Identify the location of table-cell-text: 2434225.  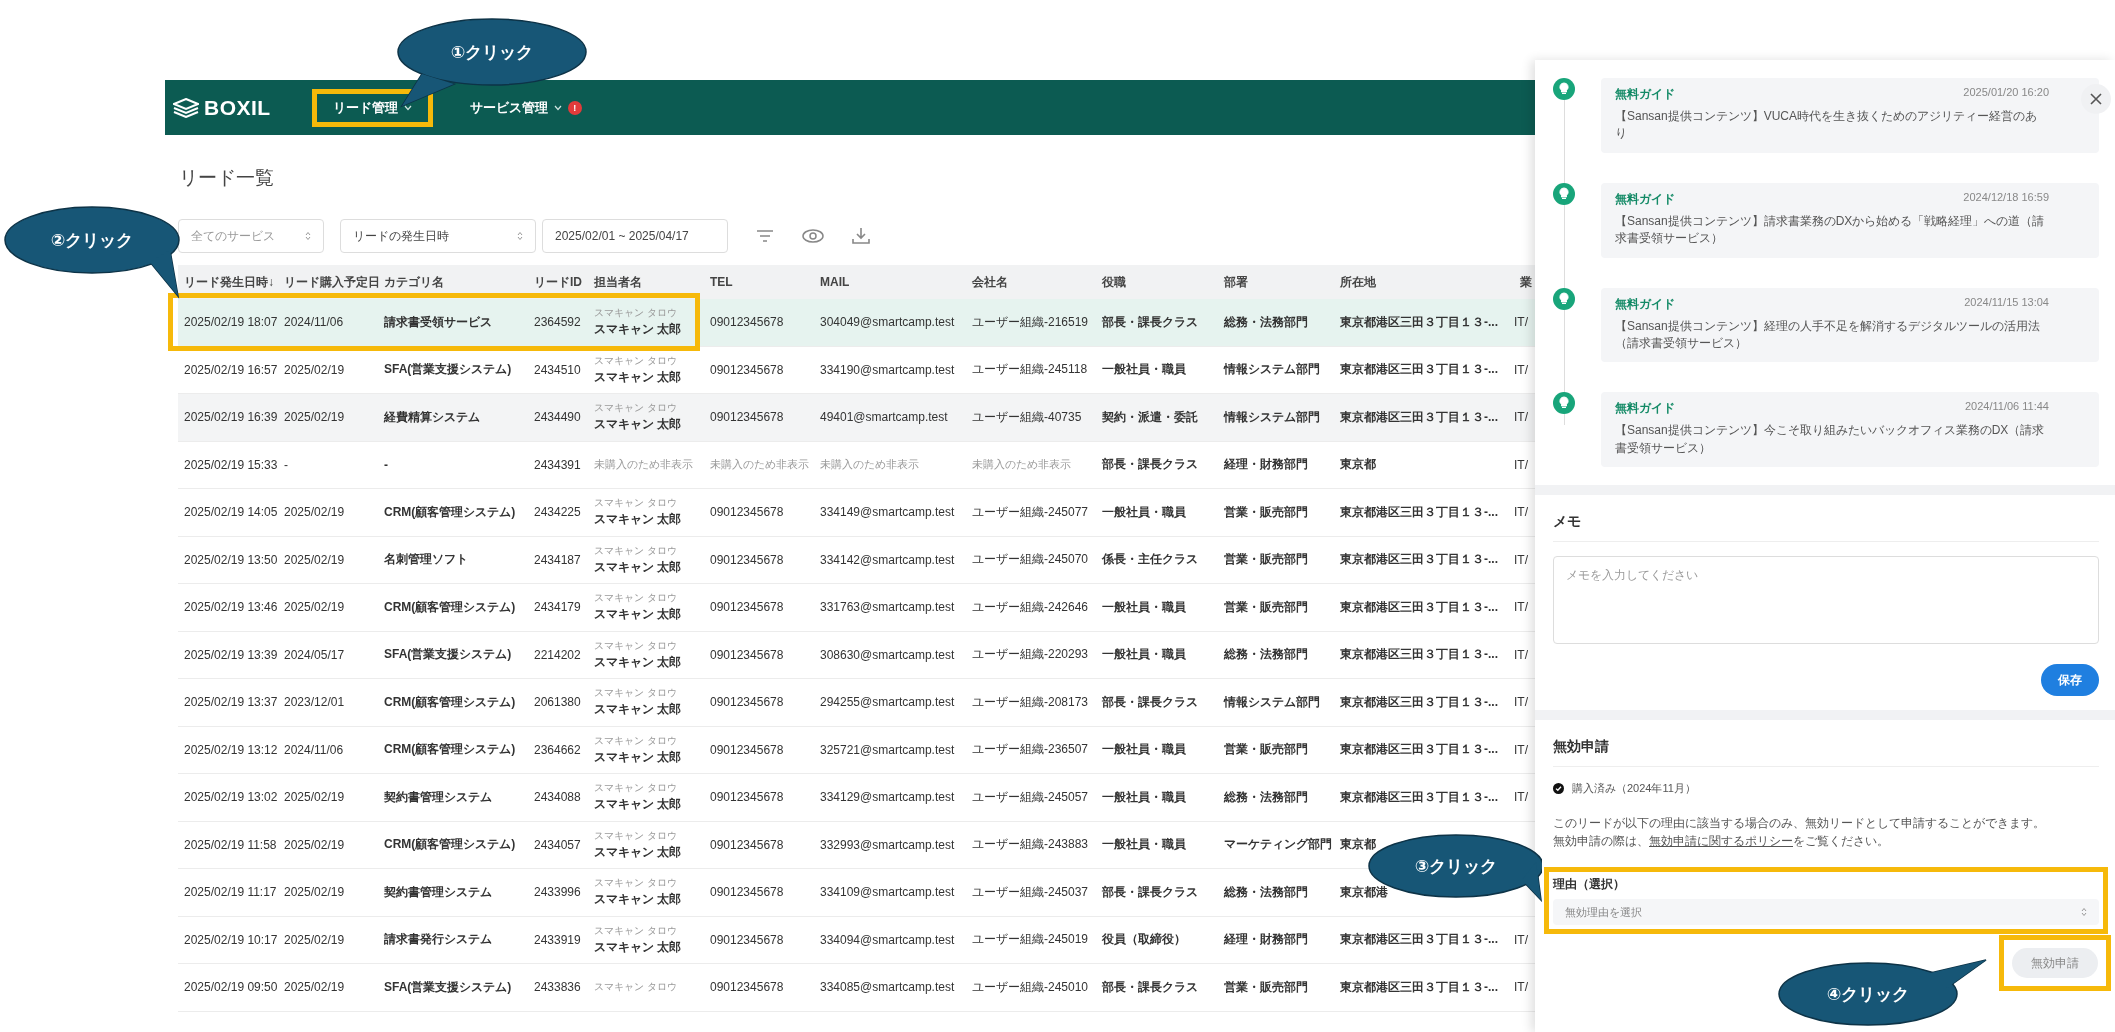
(557, 512).